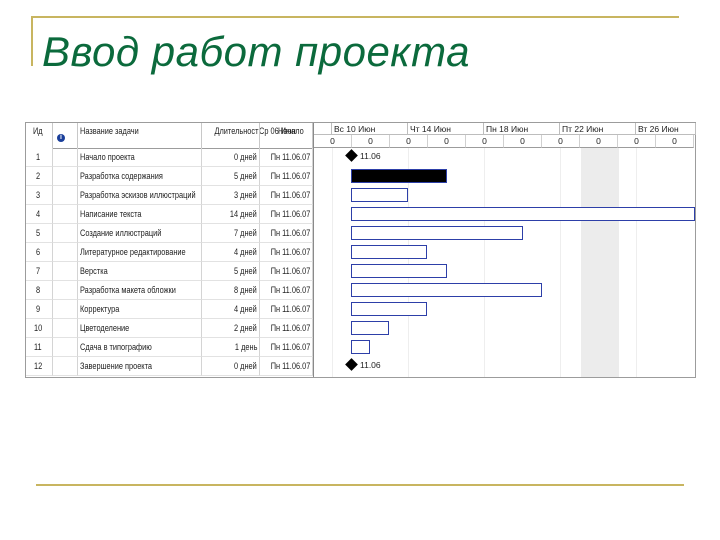 The width and height of the screenshot is (720, 540). Describe the element at coordinates (32, 41) in the screenshot. I see `side-decor-rule` at that location.